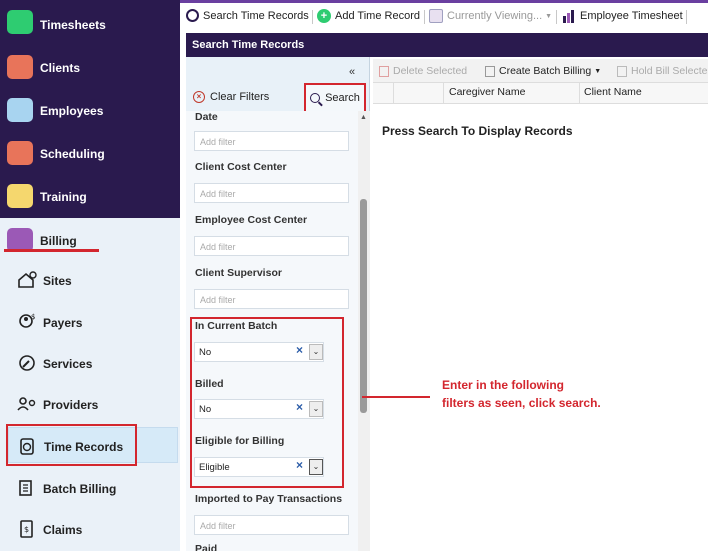 The height and width of the screenshot is (551, 708). Describe the element at coordinates (269, 499) in the screenshot. I see `filter-label-imported-to-pay: Imported to Pay Transactions` at that location.